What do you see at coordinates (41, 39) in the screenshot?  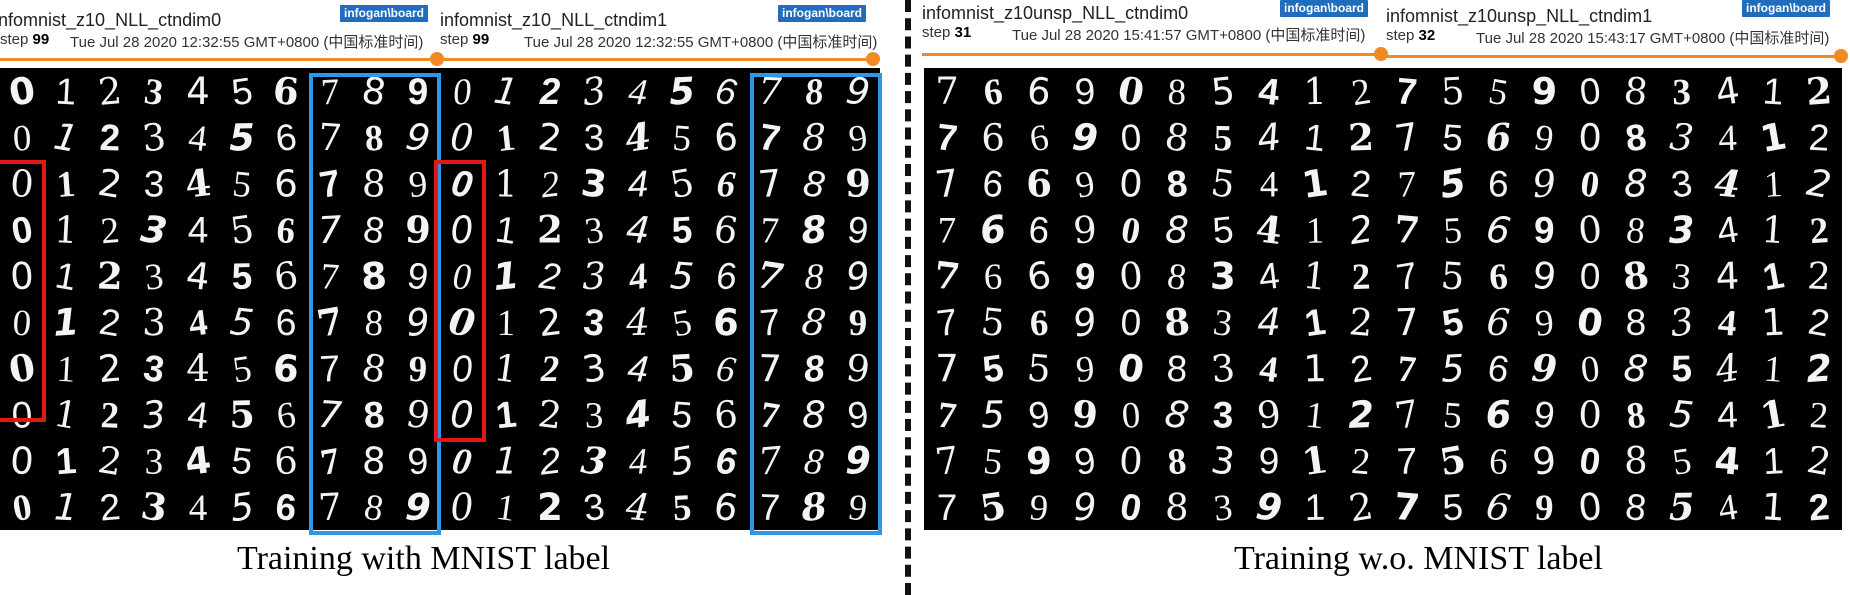 I see `step-value: 99` at bounding box center [41, 39].